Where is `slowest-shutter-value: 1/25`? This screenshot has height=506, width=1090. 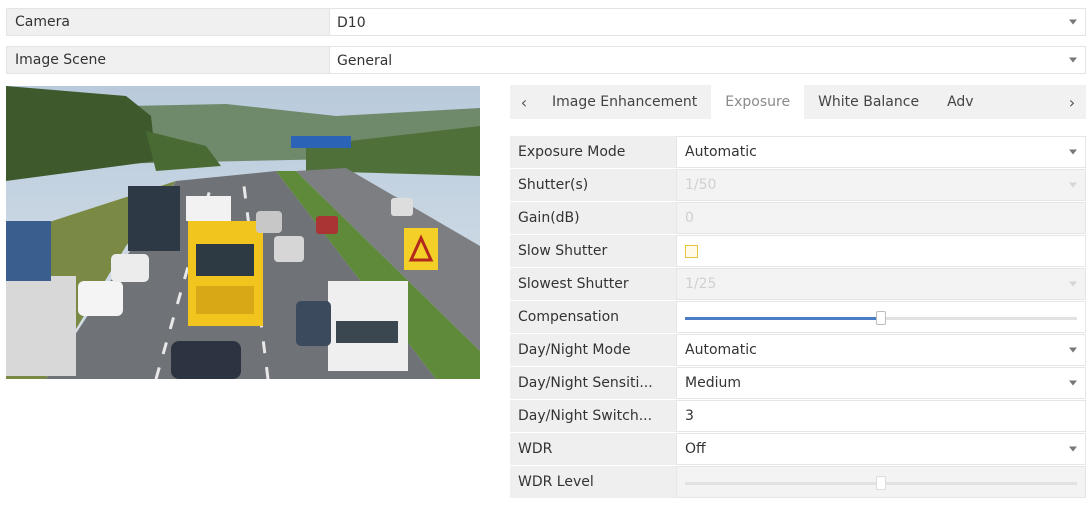
slowest-shutter-value: 1/25 is located at coordinates (701, 284).